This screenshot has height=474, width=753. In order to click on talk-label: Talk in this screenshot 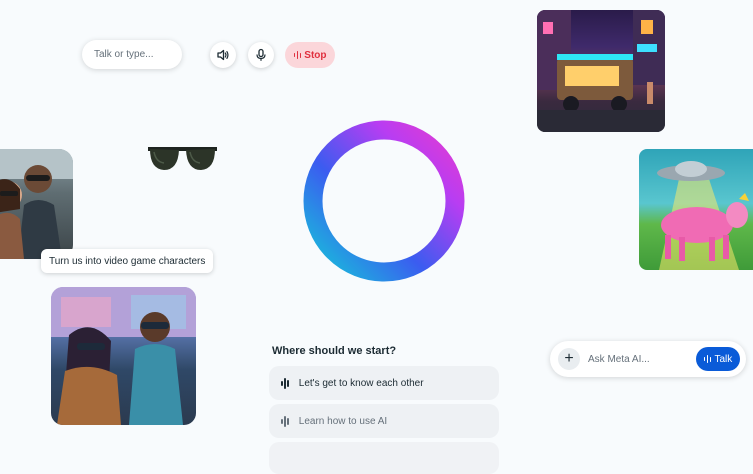, I will do `click(723, 359)`.